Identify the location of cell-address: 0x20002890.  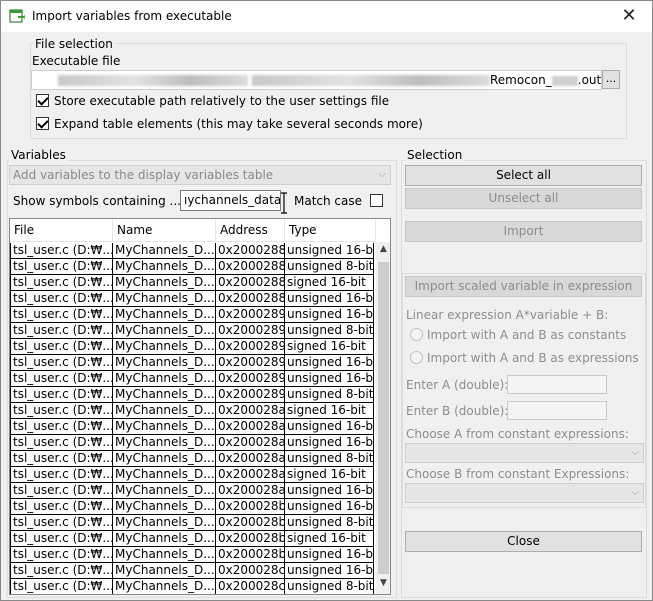
(250, 315).